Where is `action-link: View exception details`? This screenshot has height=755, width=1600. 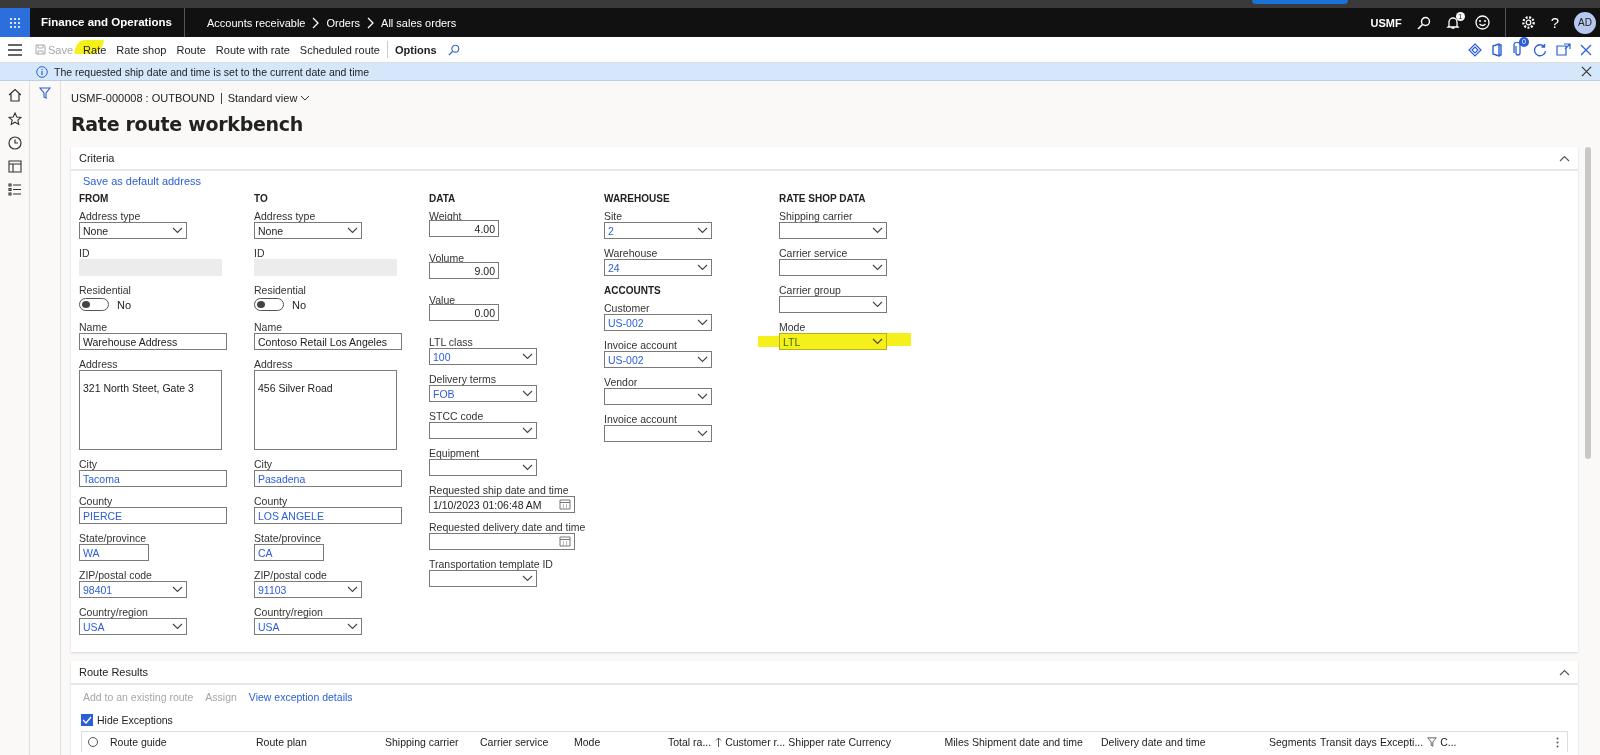 action-link: View exception details is located at coordinates (300, 698).